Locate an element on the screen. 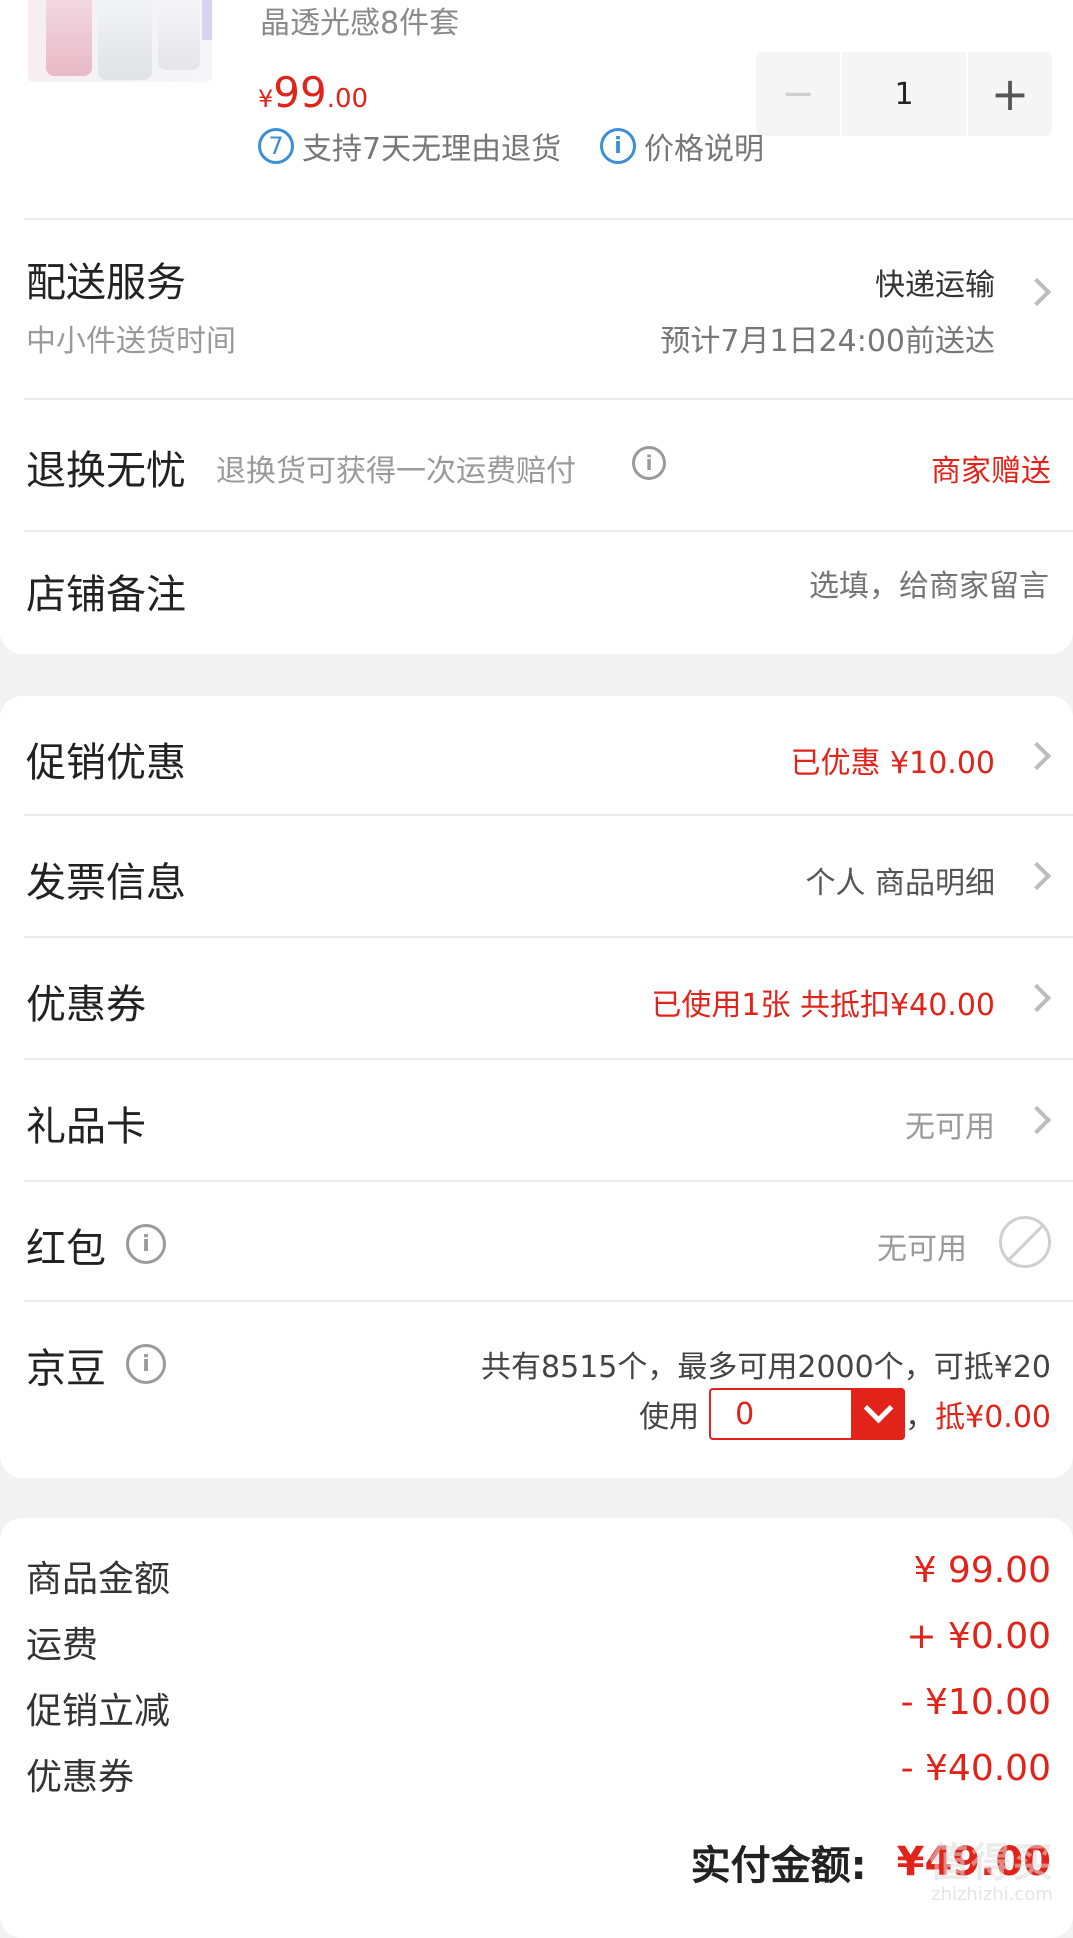 This screenshot has height=1938, width=1073. giftcard-value: 无可用 is located at coordinates (950, 1127).